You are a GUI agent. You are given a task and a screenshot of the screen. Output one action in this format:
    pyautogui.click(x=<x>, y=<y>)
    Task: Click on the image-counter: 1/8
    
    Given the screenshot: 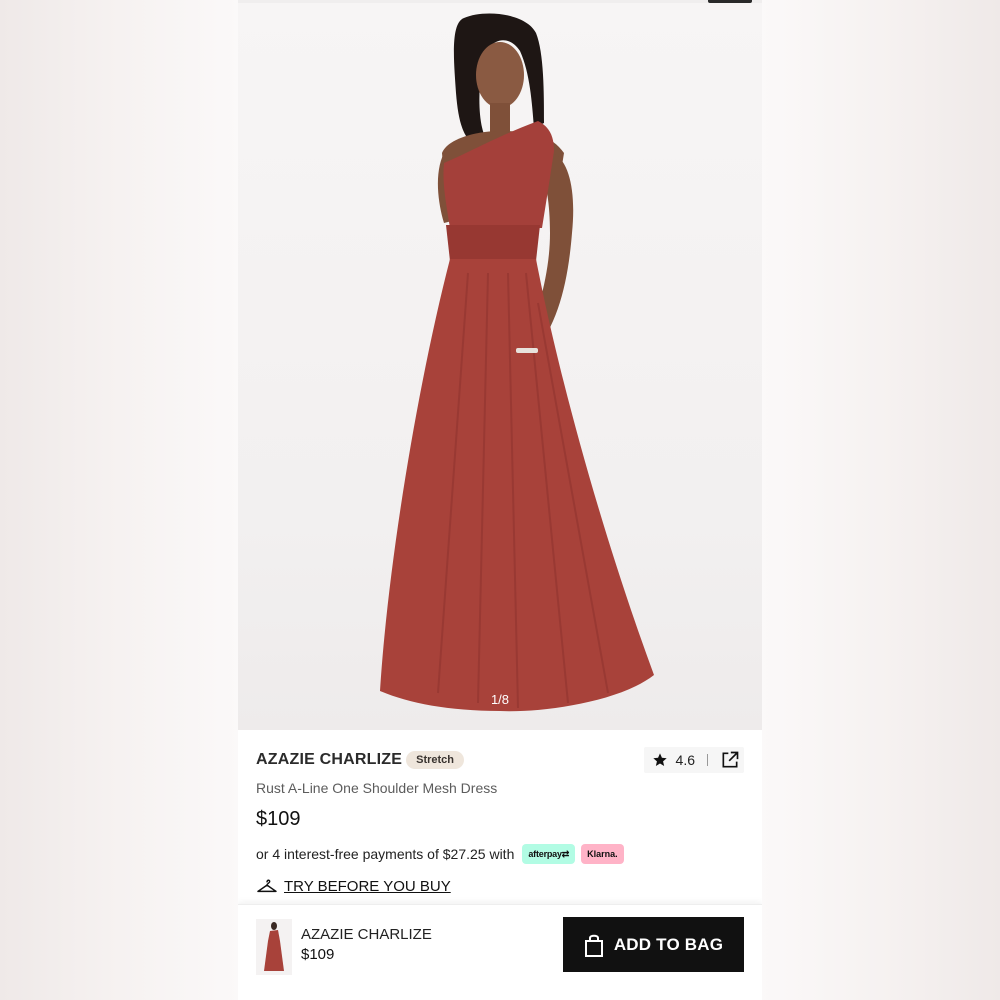 What is the action you would take?
    pyautogui.click(x=500, y=699)
    